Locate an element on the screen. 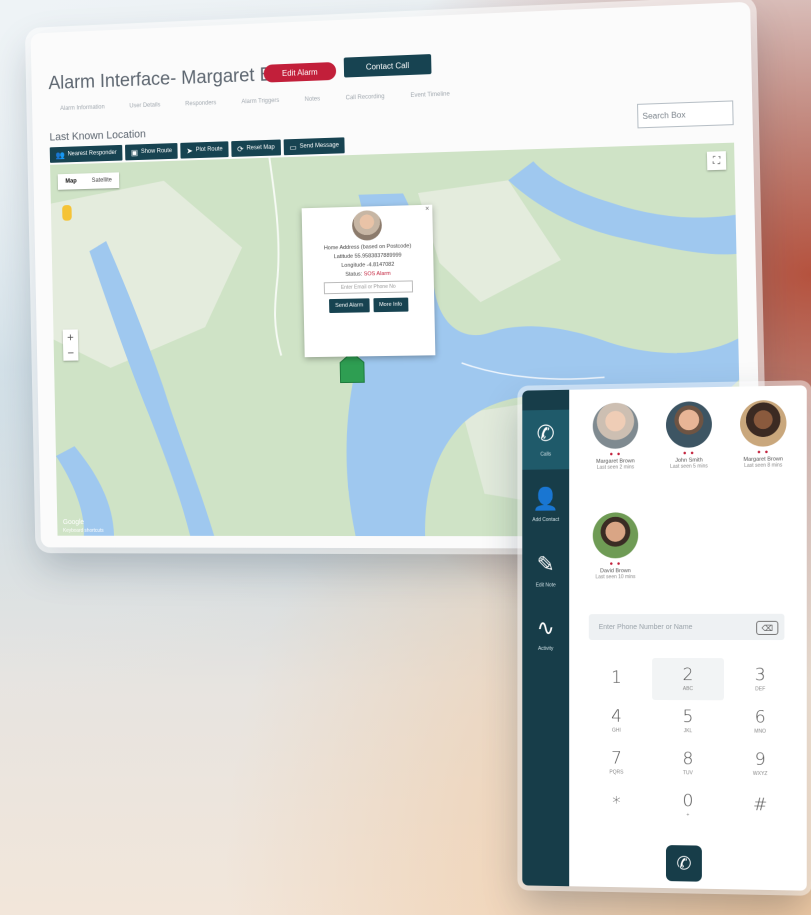 This screenshot has height=915, width=811. key-letters: ABC is located at coordinates (688, 689).